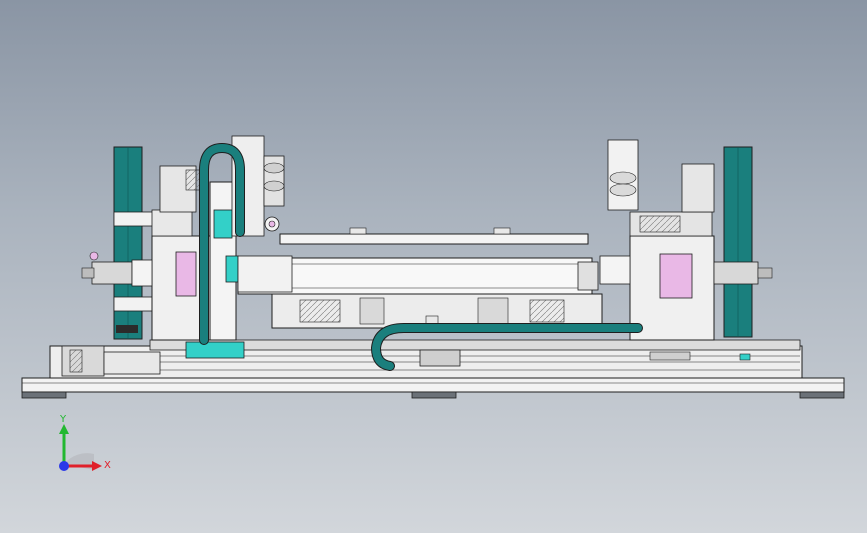 The height and width of the screenshot is (533, 867). Describe the element at coordinates (134, 243) in the screenshot. I see `left-teal-column` at that location.